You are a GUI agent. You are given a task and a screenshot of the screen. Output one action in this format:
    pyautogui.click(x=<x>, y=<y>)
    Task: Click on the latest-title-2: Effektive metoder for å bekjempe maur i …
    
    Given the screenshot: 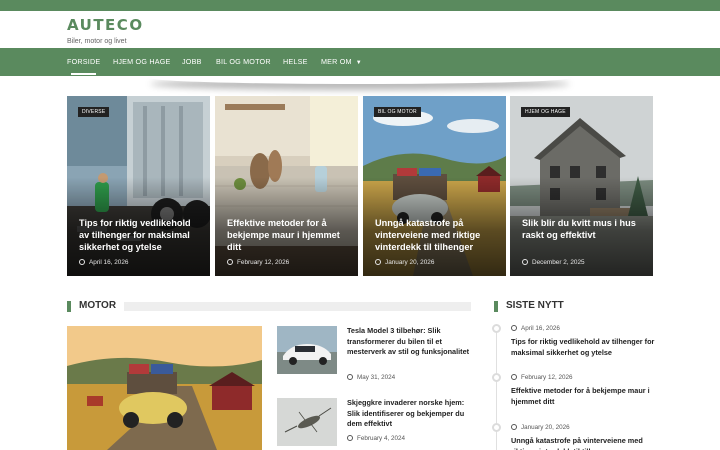 What is the action you would take?
    pyautogui.click(x=585, y=396)
    